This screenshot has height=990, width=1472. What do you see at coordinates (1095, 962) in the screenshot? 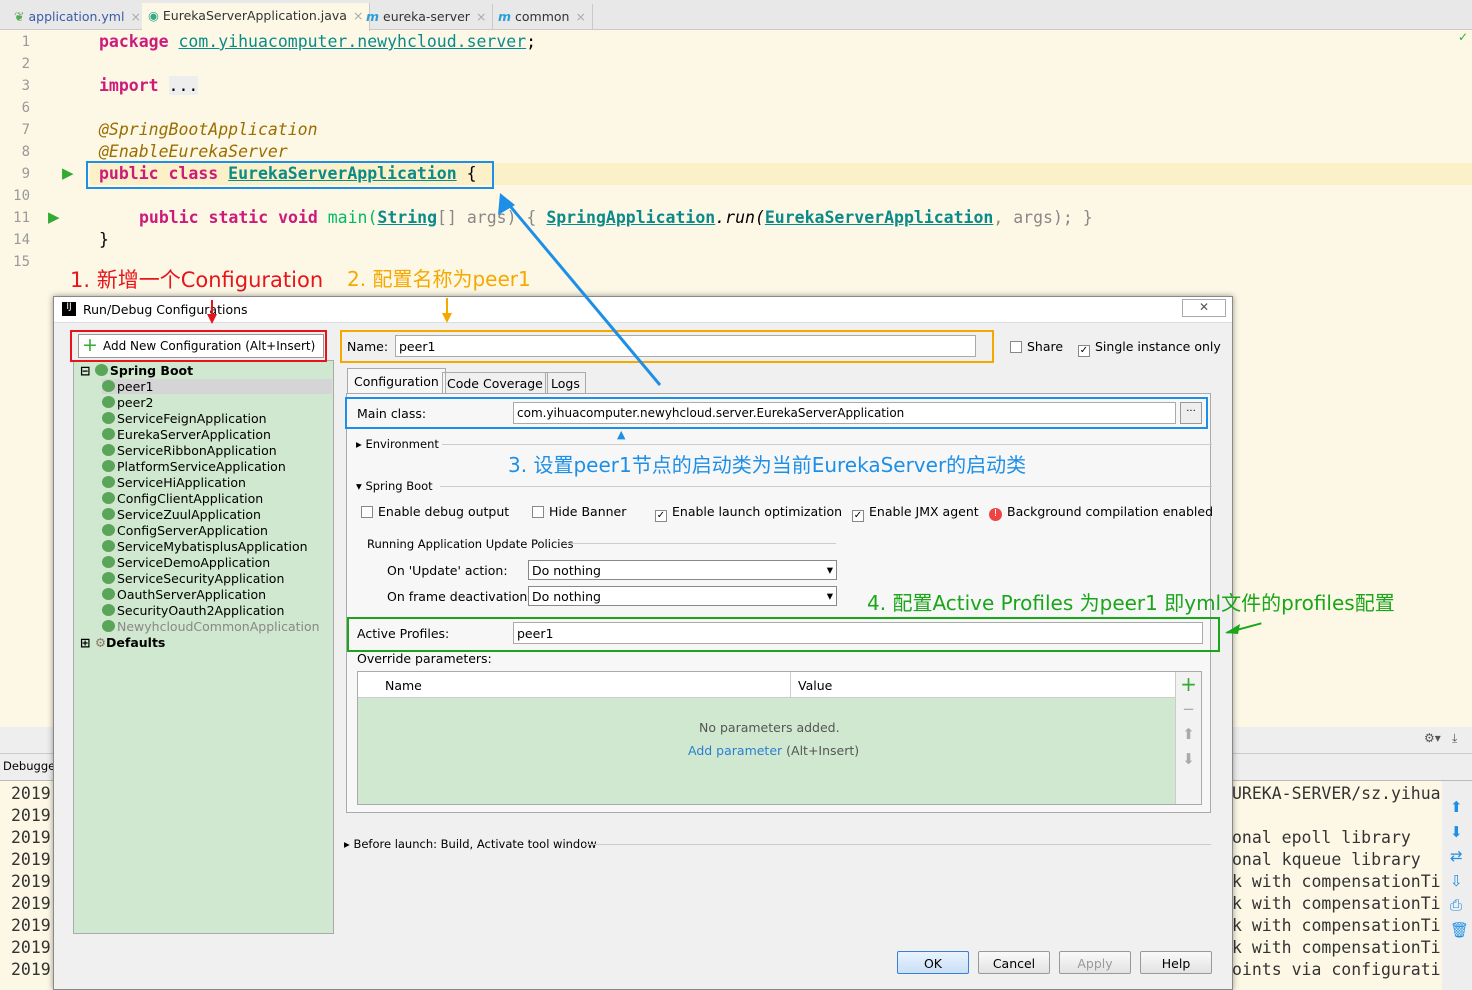
I see `apply-button: Apply` at bounding box center [1095, 962].